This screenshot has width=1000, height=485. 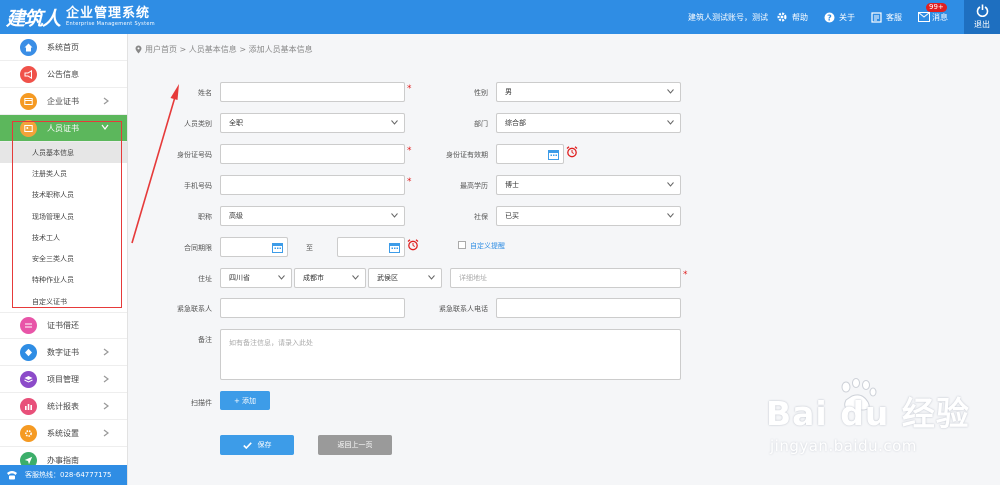 What do you see at coordinates (63, 173) in the screenshot?
I see `submenu-item-registered: 注册类人员` at bounding box center [63, 173].